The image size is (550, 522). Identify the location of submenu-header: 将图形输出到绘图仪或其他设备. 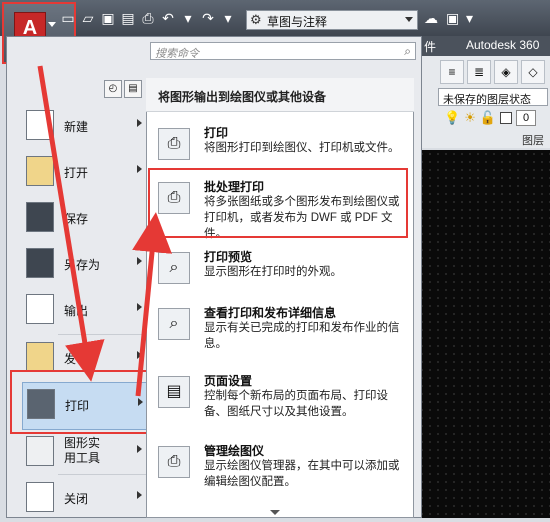
(280, 95).